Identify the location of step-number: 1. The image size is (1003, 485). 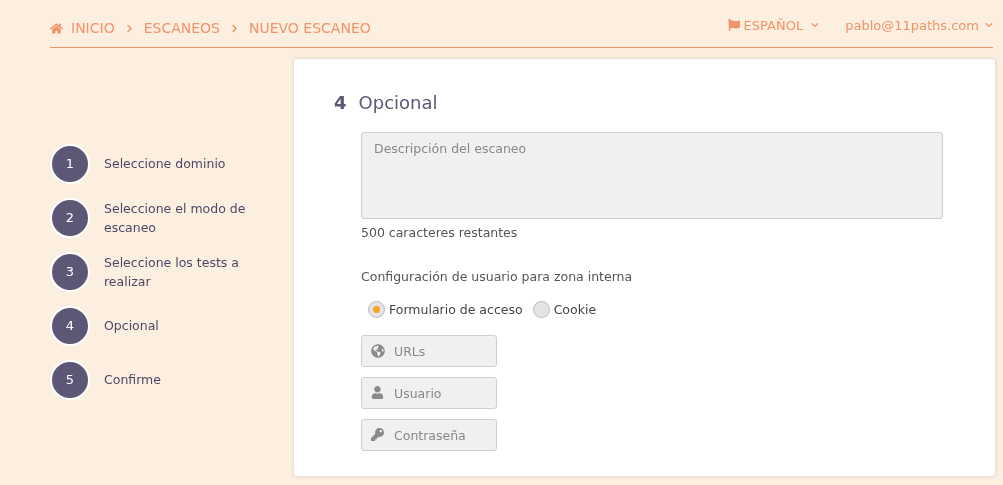
(70, 163).